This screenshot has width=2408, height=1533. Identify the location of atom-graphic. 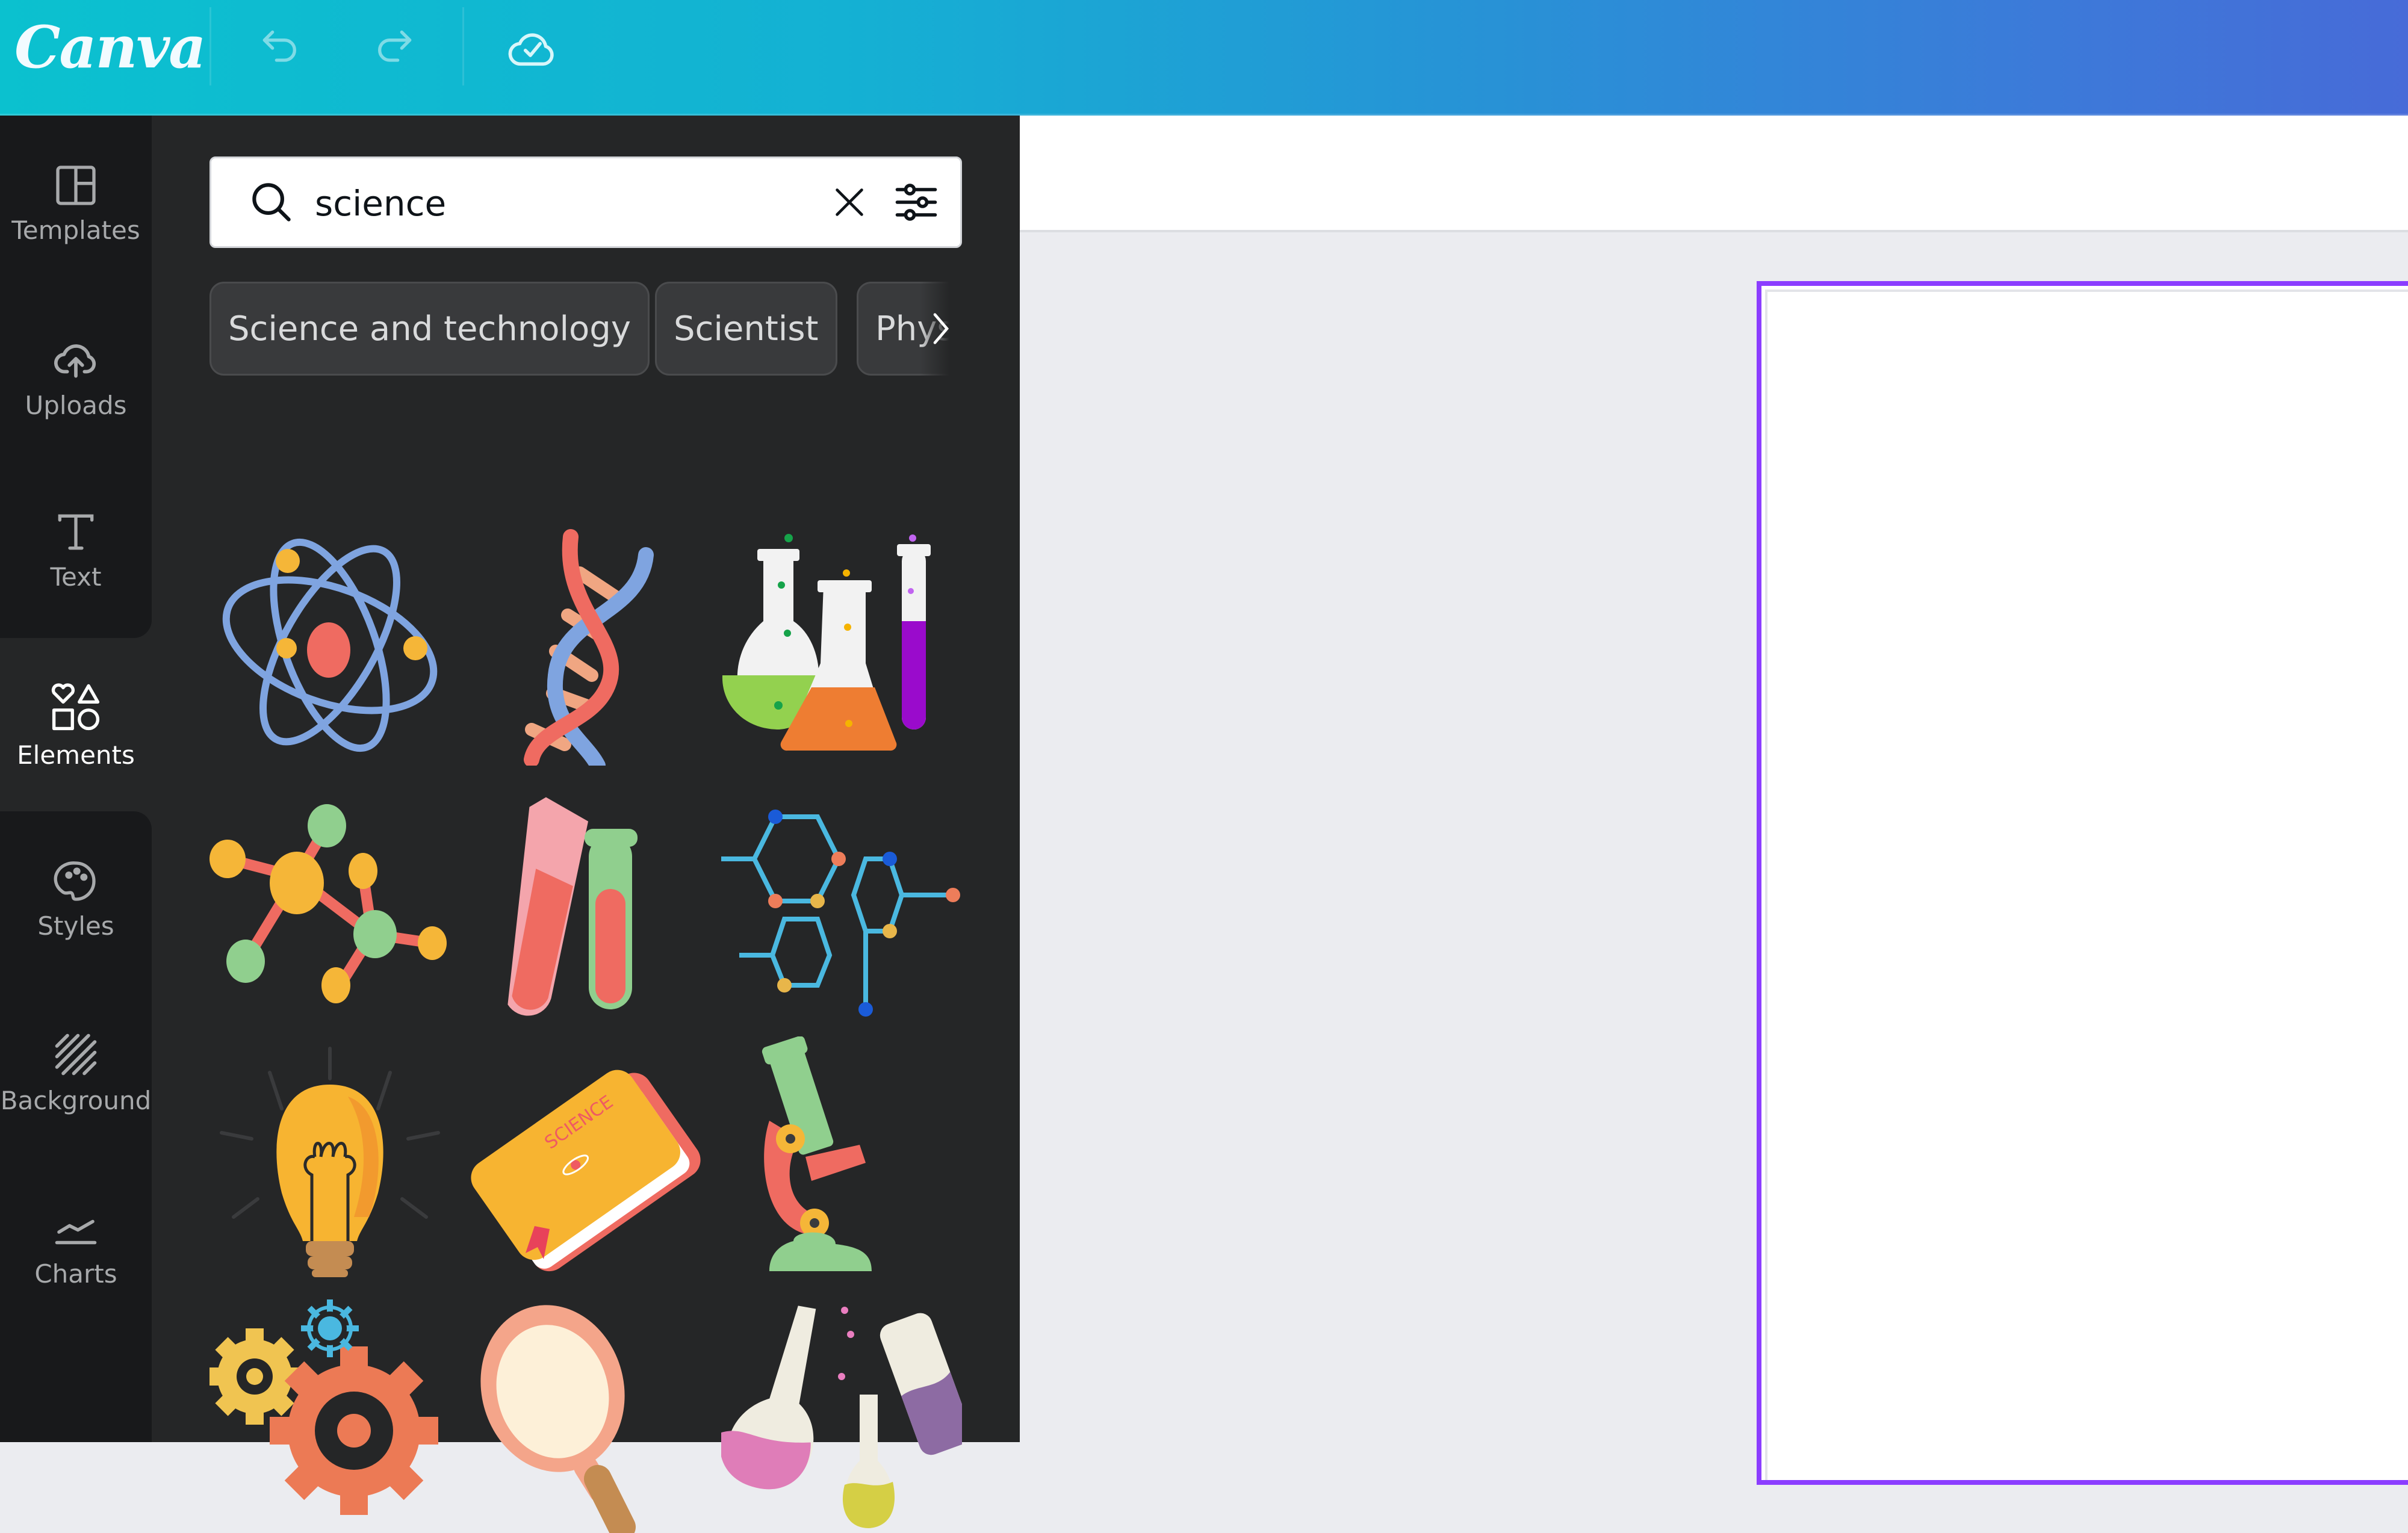
(330, 645).